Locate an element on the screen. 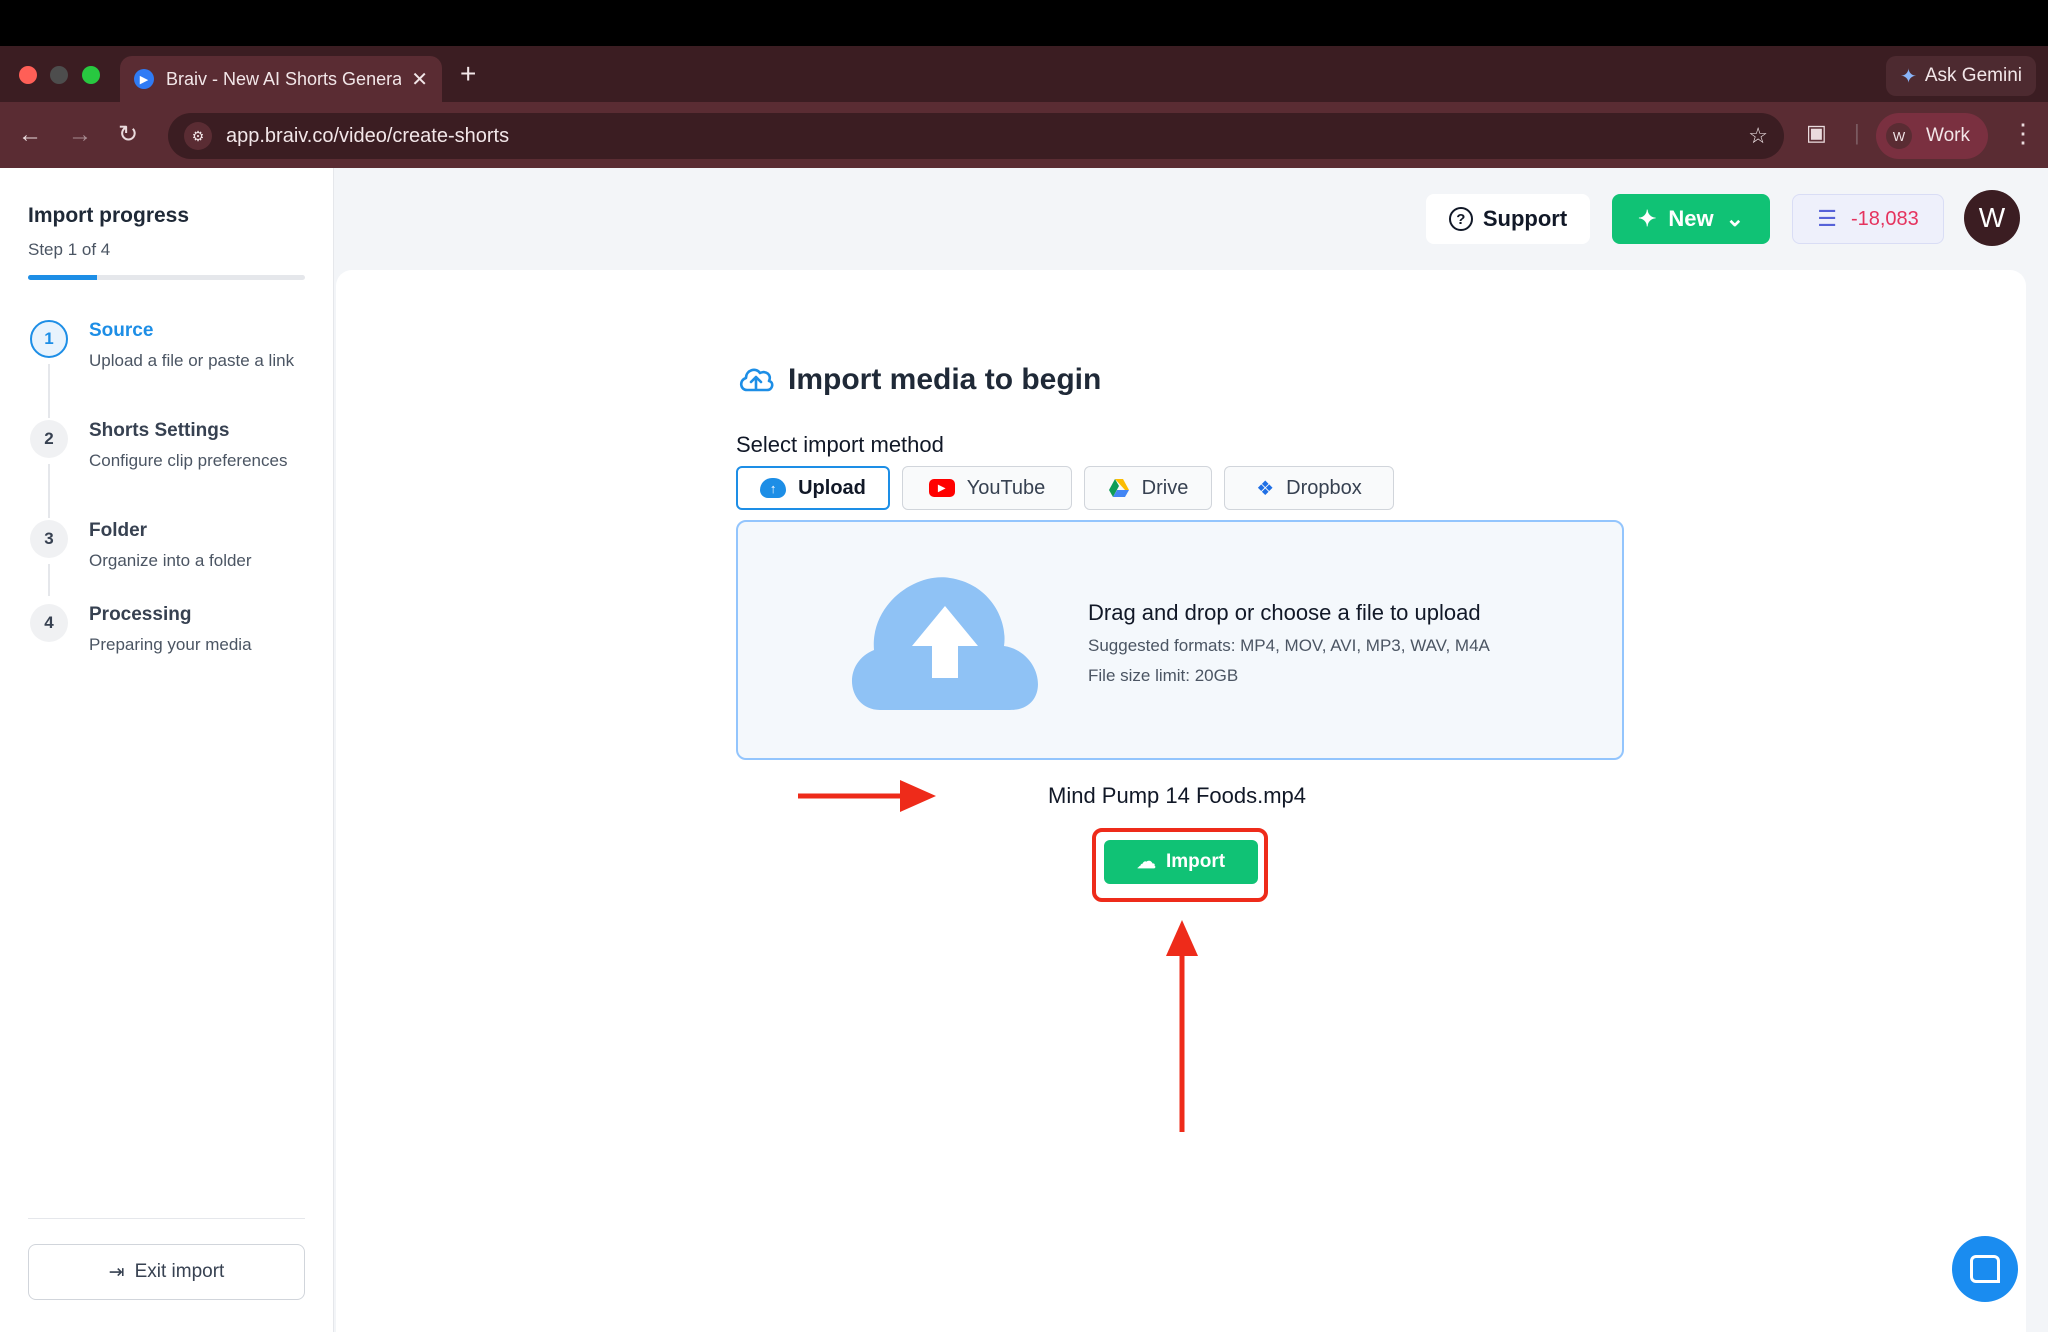 This screenshot has width=2048, height=1332. ask-gemini-button: ✦ Ask Gemini is located at coordinates (1961, 76).